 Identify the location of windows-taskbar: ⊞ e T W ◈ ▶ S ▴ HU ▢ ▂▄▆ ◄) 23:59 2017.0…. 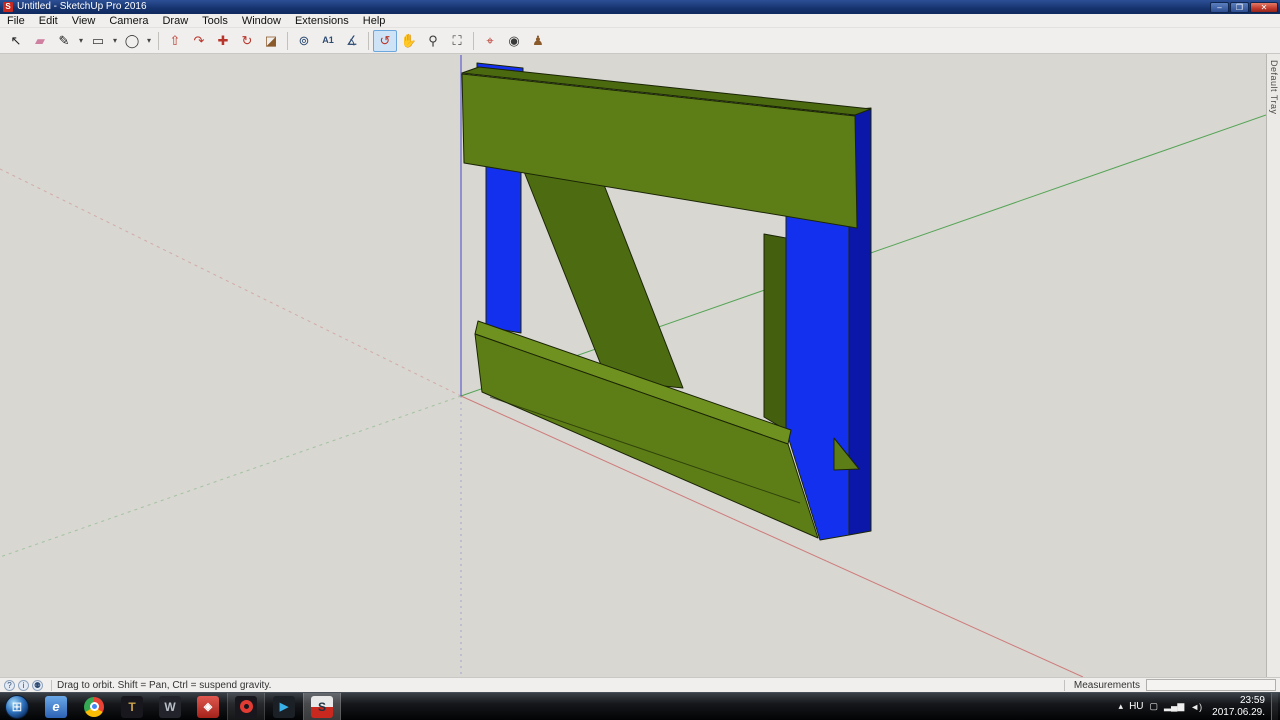
(640, 706).